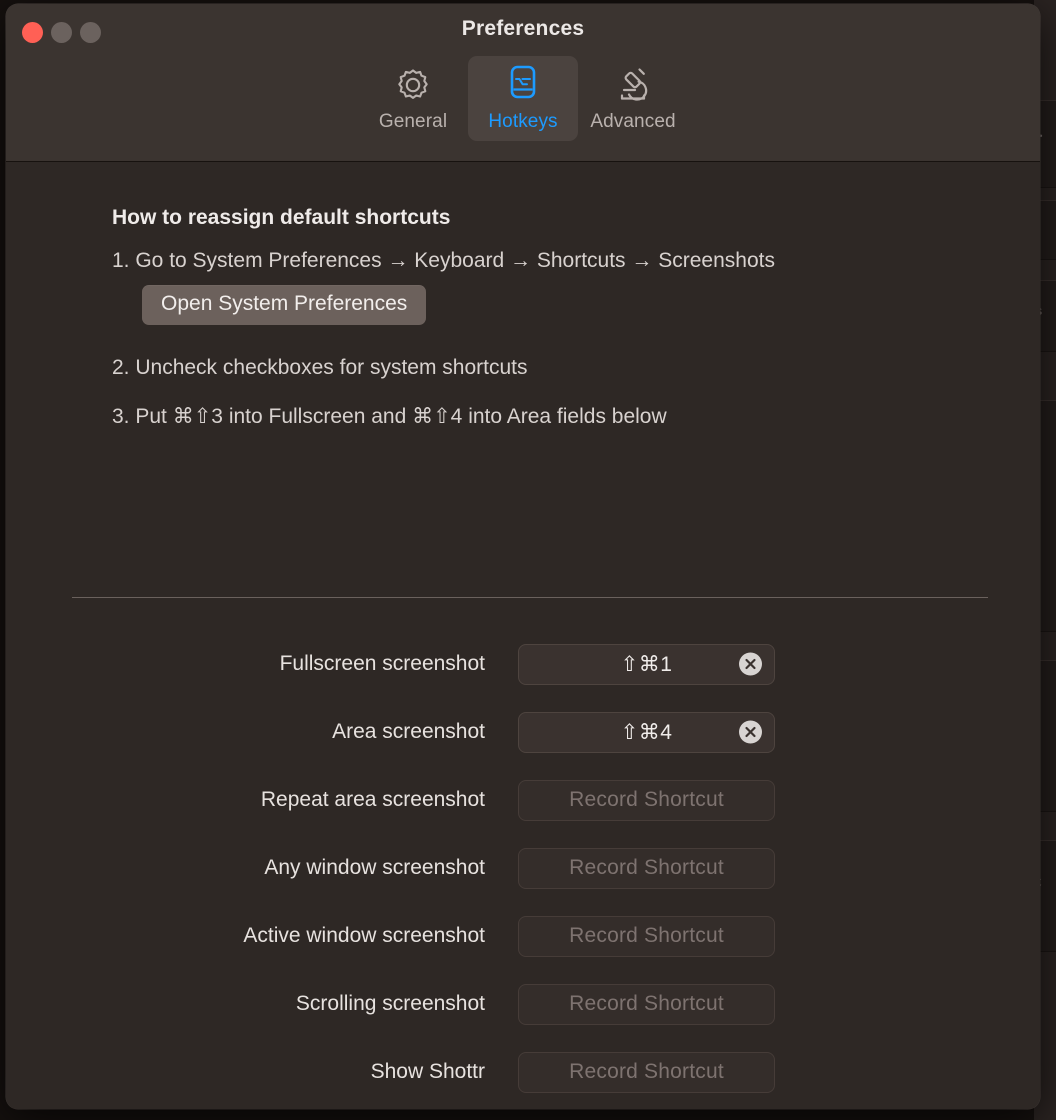 The height and width of the screenshot is (1120, 1056). What do you see at coordinates (374, 867) in the screenshot?
I see `hotkey-row-label: Any window screenshot` at bounding box center [374, 867].